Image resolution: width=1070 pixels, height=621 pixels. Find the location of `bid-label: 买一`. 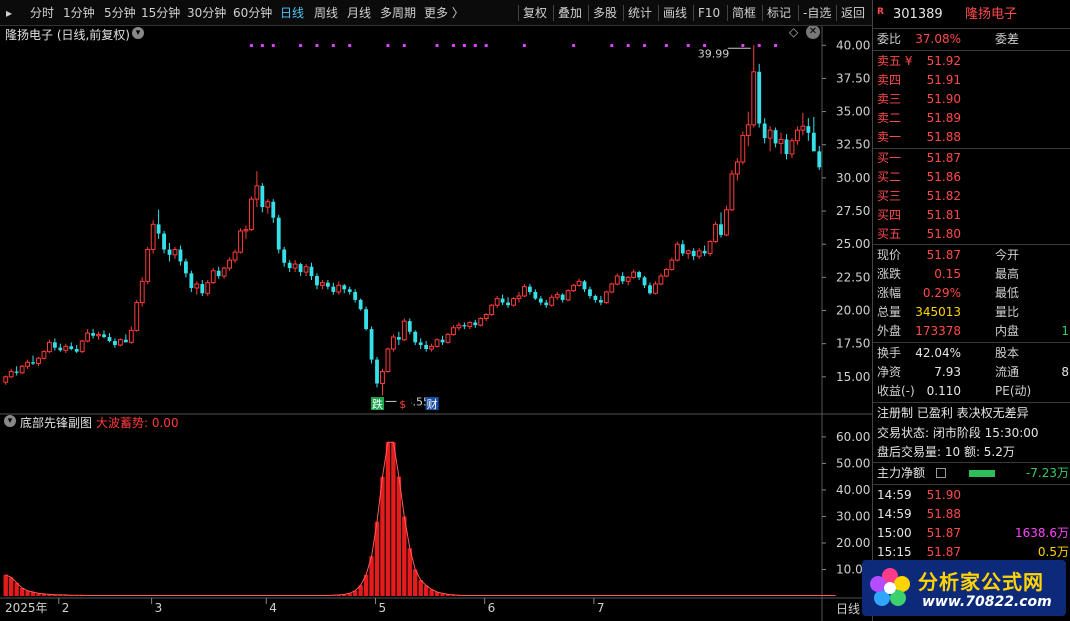

bid-label: 买一 is located at coordinates (889, 158).